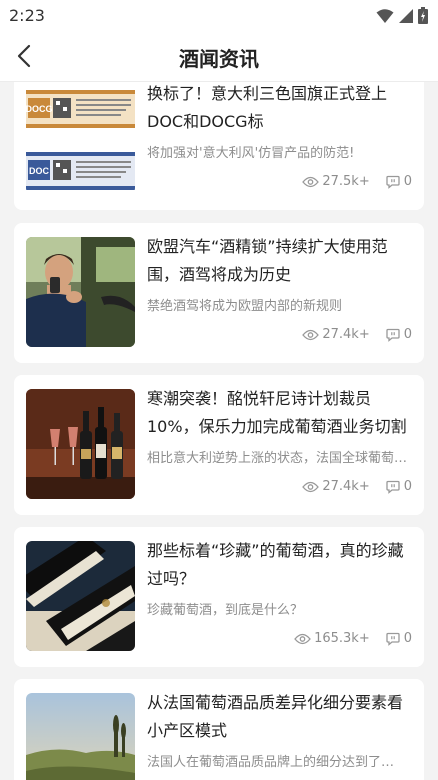  I want to click on article-meta: 27.5k+ 0, so click(357, 181).